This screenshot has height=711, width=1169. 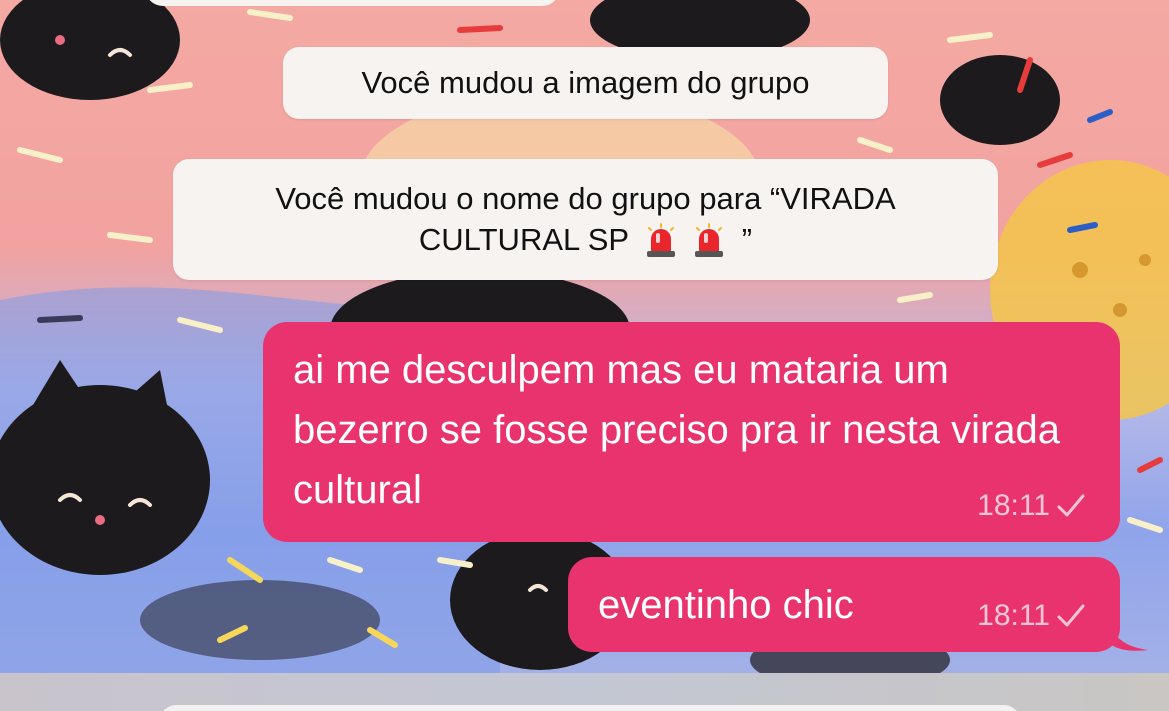 What do you see at coordinates (1128, 631) in the screenshot?
I see `bubble-tail` at bounding box center [1128, 631].